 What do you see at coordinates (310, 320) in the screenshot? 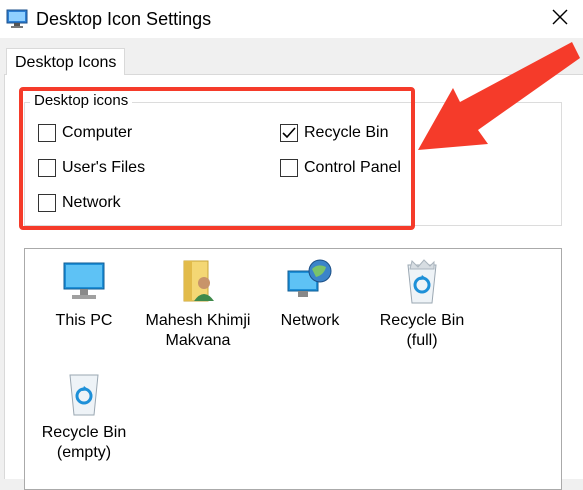
I see `icon-label: Network` at bounding box center [310, 320].